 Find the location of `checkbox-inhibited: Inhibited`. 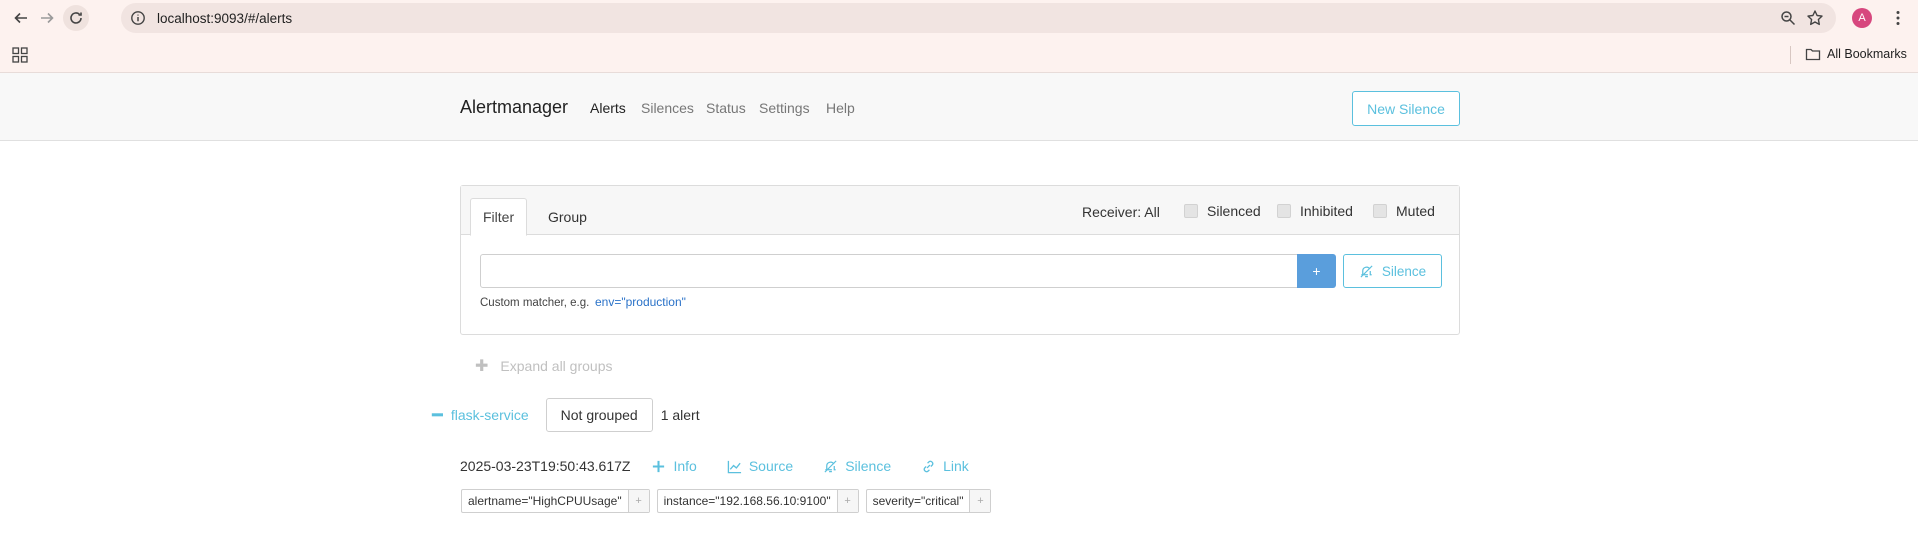

checkbox-inhibited: Inhibited is located at coordinates (1315, 211).